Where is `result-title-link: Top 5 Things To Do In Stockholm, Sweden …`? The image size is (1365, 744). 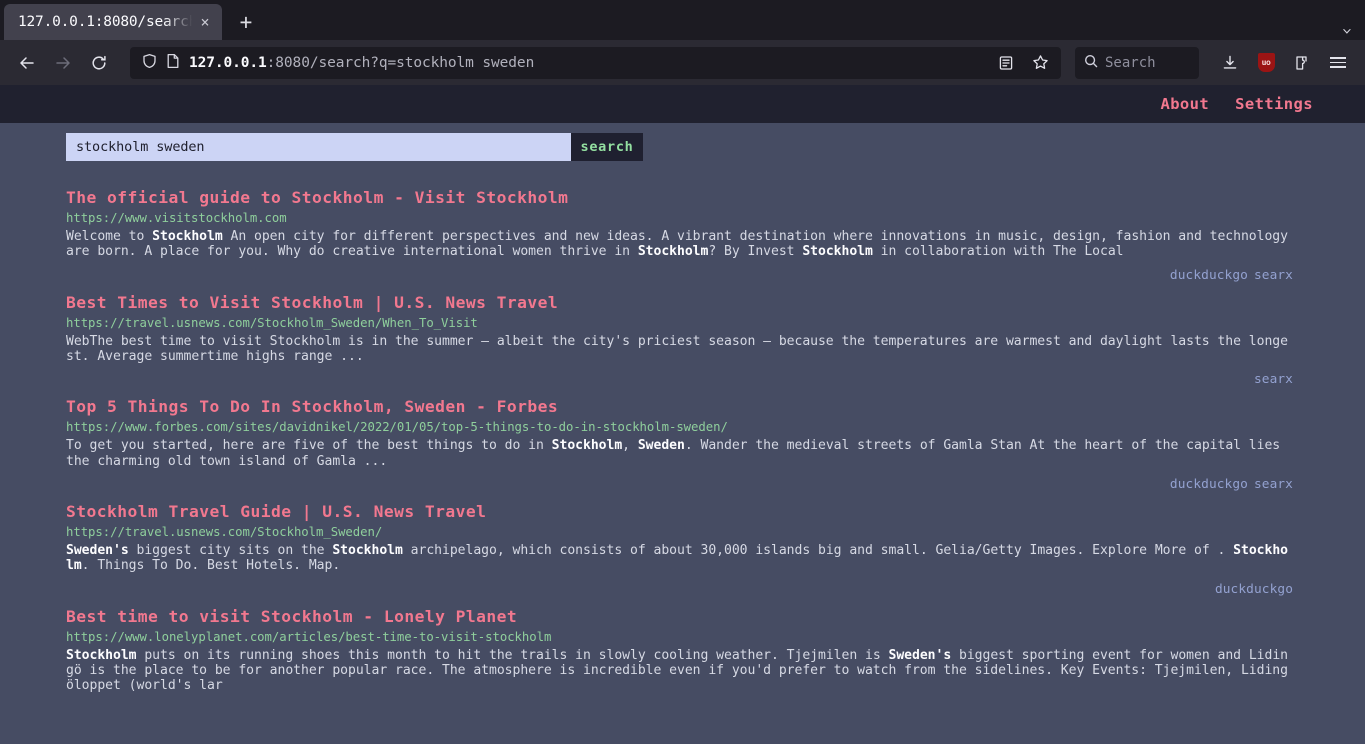
result-title-link: Top 5 Things To Do In Stockholm, Sweden … is located at coordinates (312, 407).